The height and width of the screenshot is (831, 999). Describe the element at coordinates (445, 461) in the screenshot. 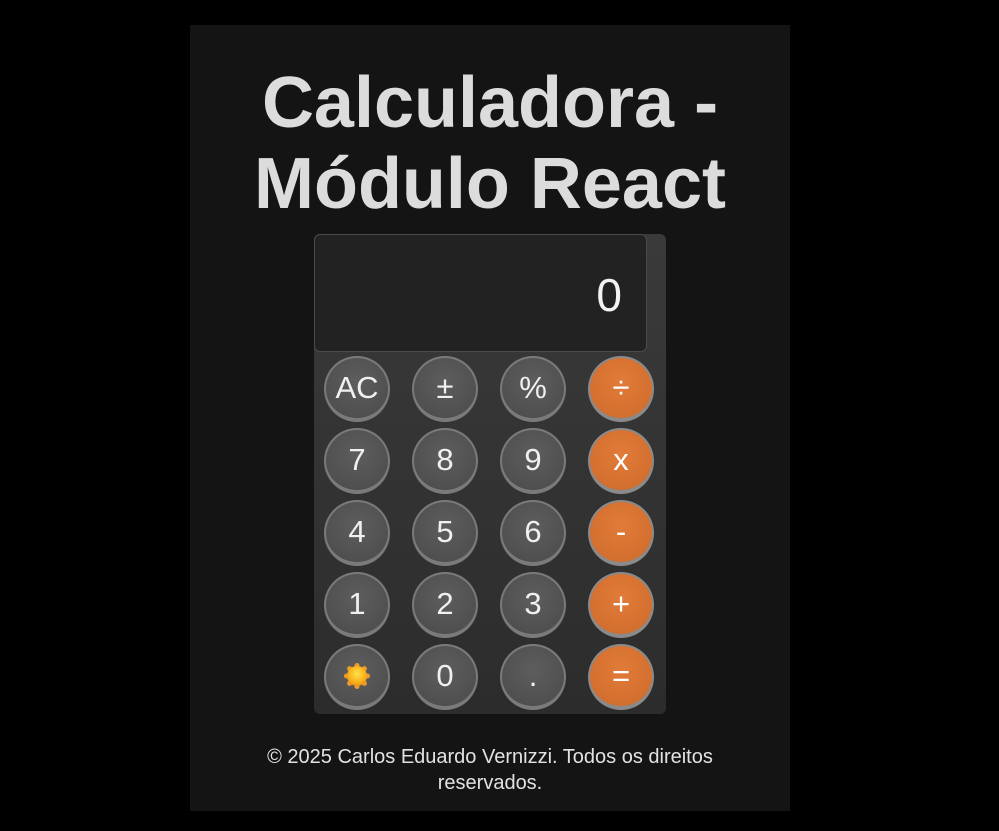

I see `digit-8-button: 8` at that location.